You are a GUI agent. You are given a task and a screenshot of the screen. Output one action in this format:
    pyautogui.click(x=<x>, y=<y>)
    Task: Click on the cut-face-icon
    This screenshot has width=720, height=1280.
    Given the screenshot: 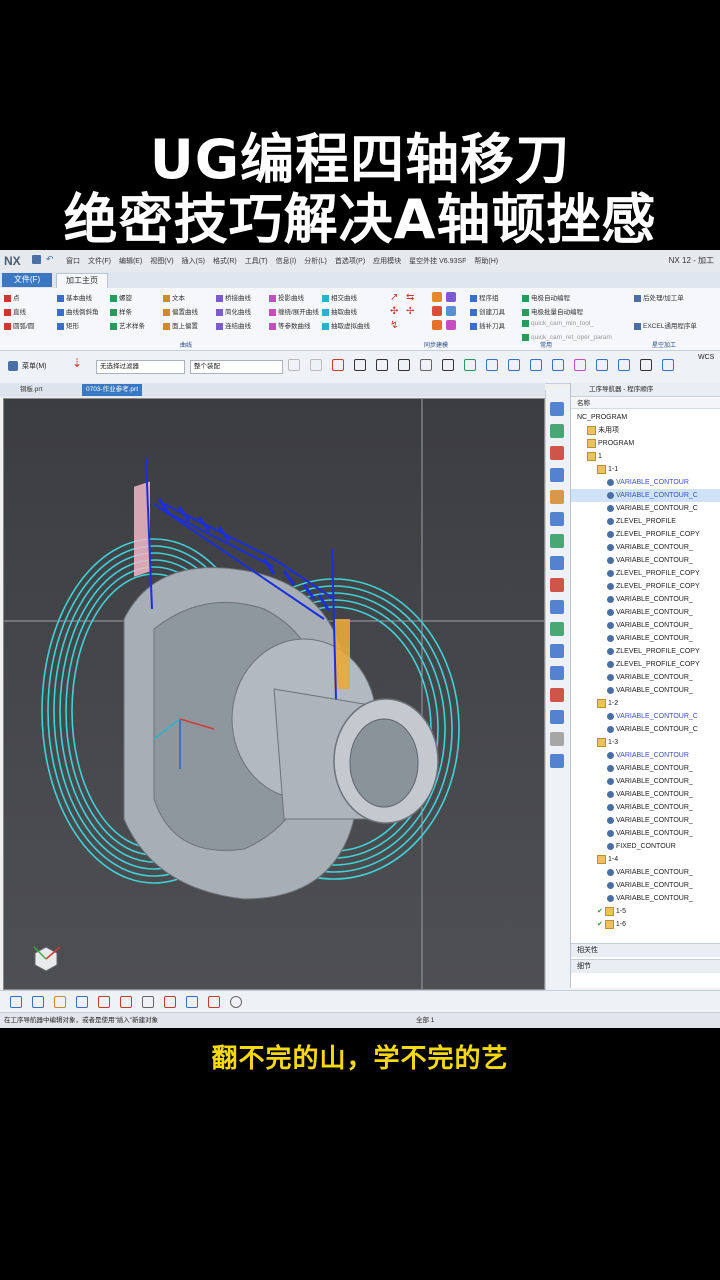 What is the action you would take?
    pyautogui.click(x=451, y=311)
    